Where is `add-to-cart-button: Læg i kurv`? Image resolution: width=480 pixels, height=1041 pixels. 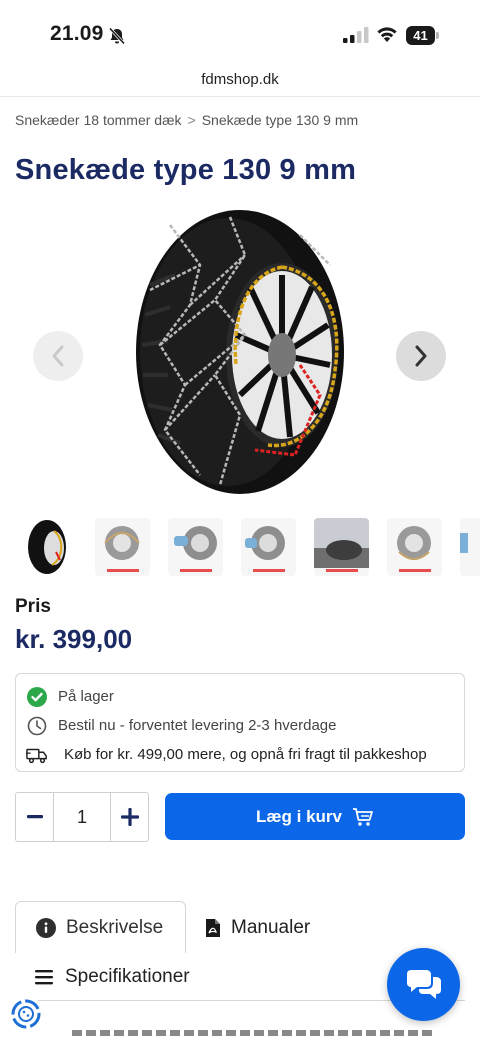 add-to-cart-button: Læg i kurv is located at coordinates (315, 816).